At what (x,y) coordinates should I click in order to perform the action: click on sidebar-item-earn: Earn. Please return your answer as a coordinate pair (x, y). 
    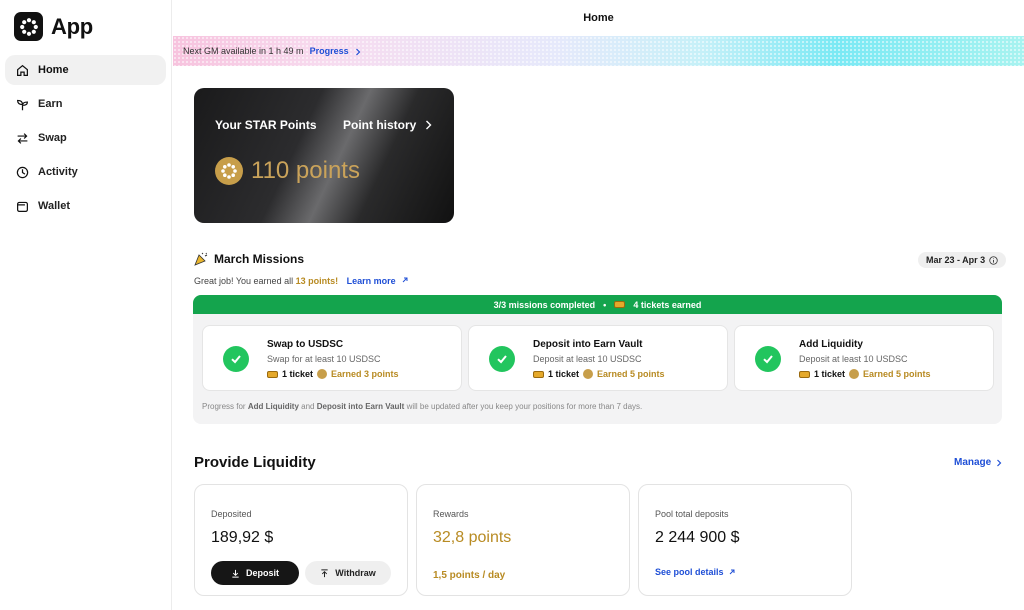
    Looking at the image, I should click on (85, 104).